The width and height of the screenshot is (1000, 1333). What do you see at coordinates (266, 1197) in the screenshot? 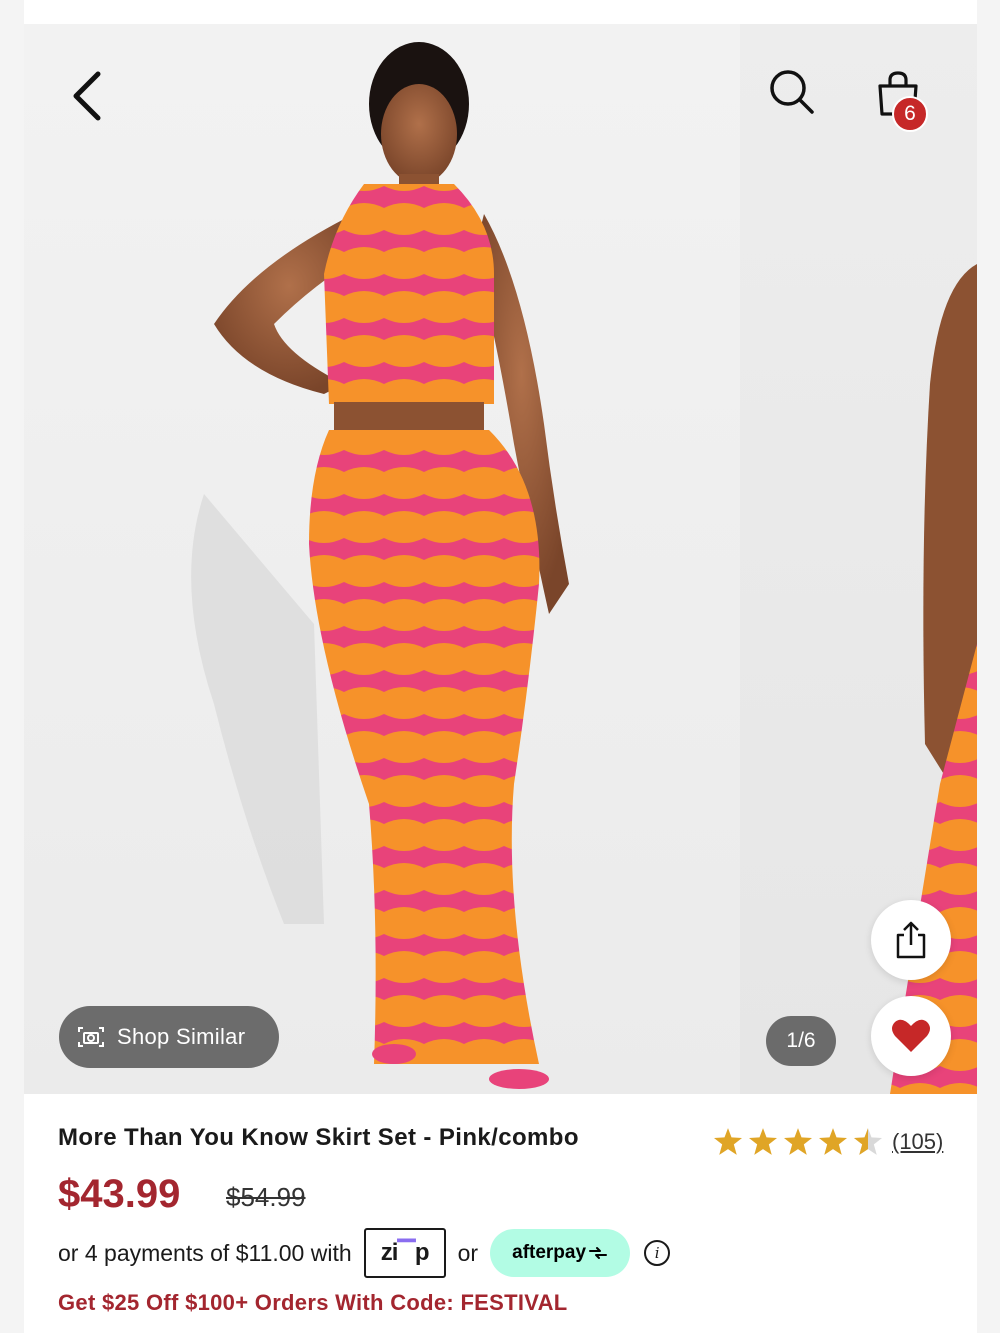
I see `original-price: $54.99` at bounding box center [266, 1197].